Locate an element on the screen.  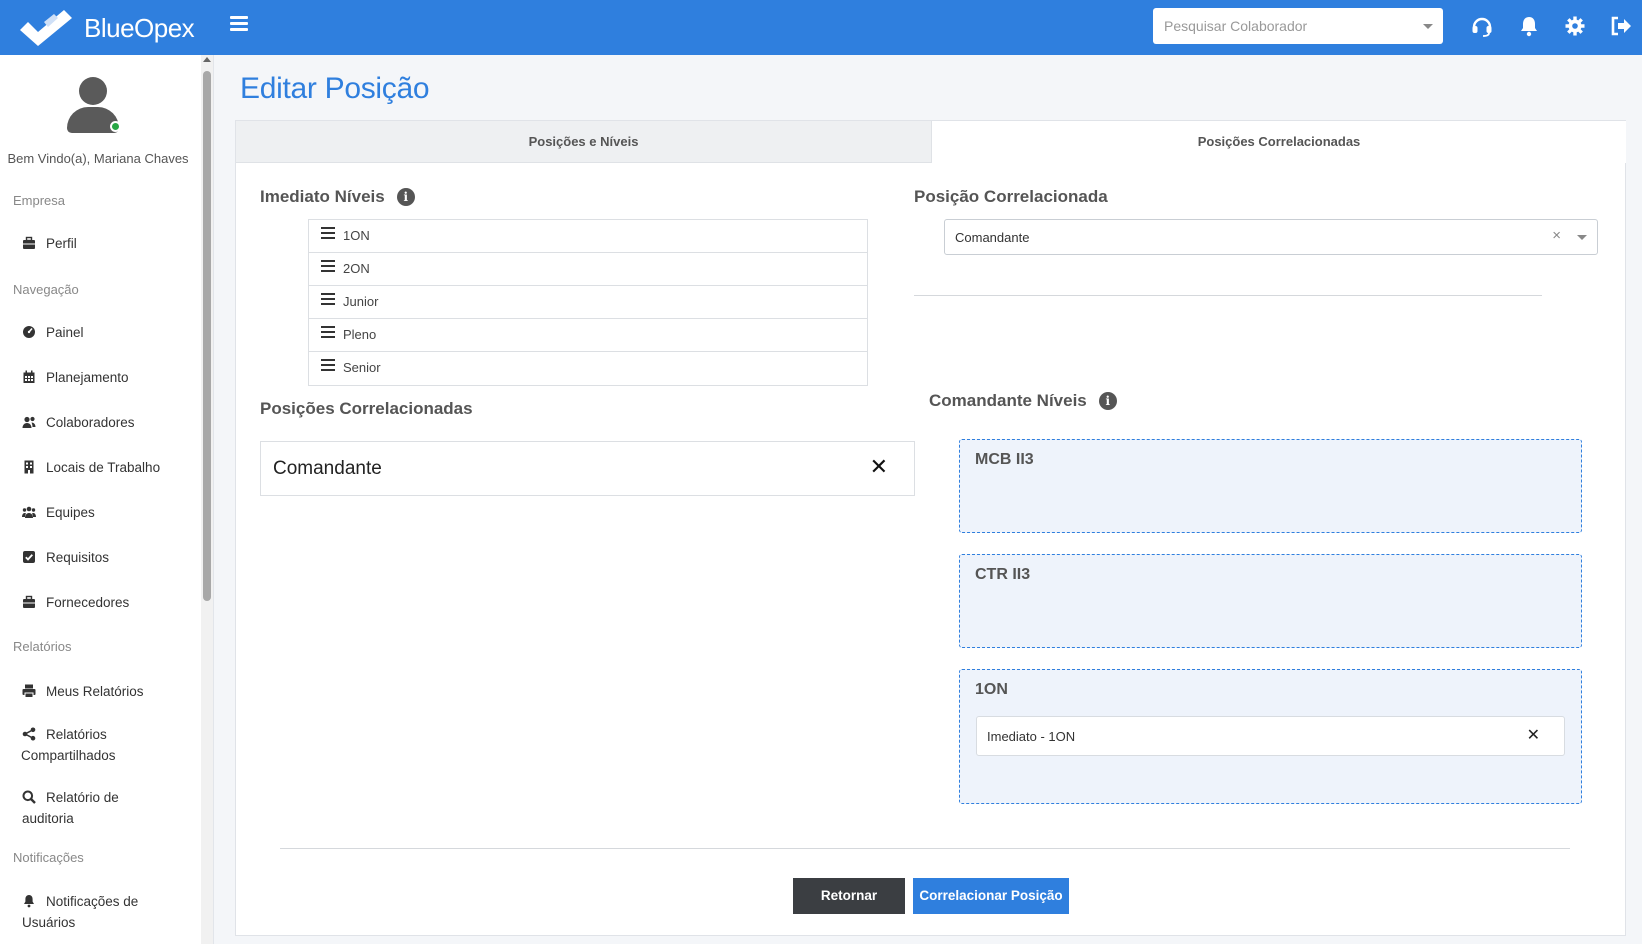
correlated-position-item: Comandante ✕ is located at coordinates (587, 468).